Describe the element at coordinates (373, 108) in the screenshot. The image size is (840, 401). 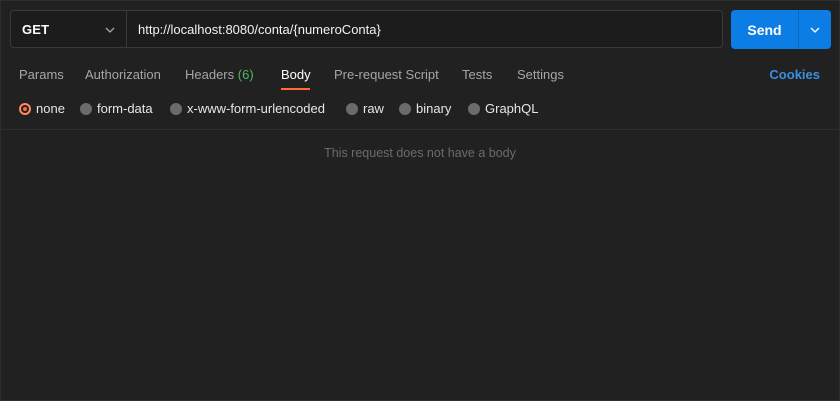
I see `radio-label: raw` at that location.